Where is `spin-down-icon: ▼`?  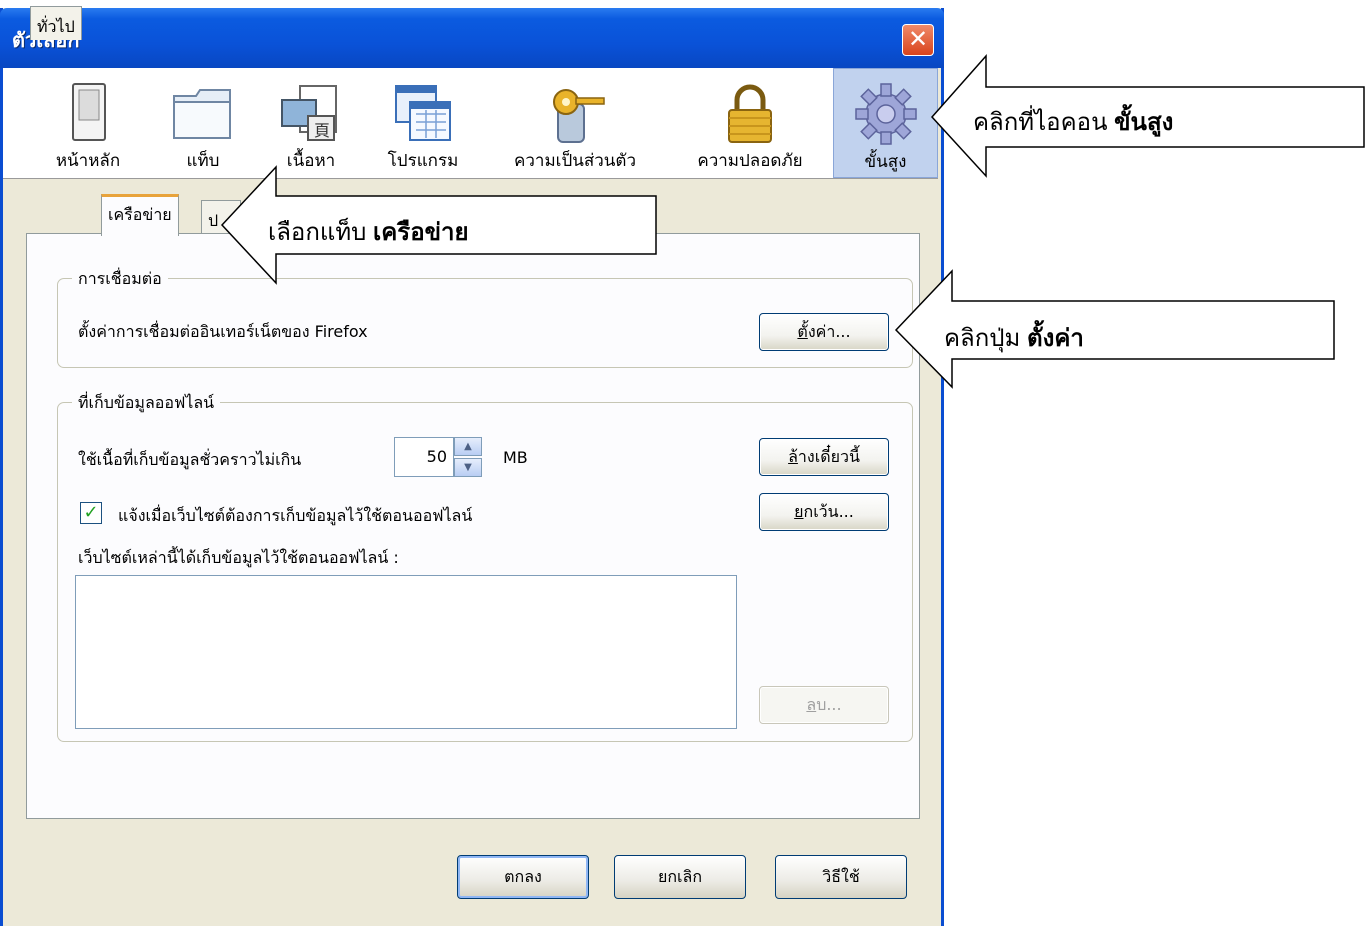
spin-down-icon: ▼ is located at coordinates (468, 467).